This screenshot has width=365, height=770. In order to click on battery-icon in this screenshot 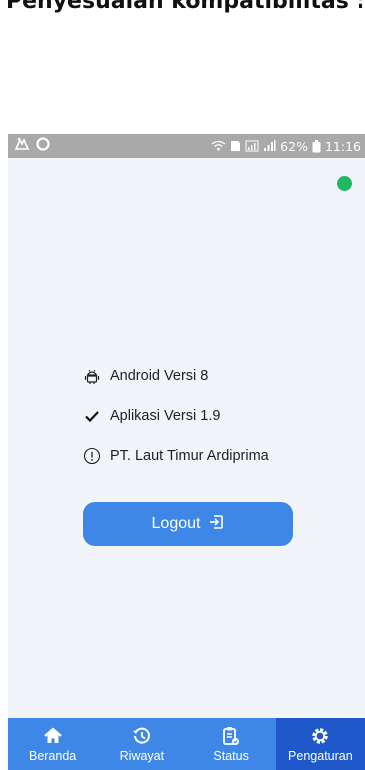, I will do `click(316, 146)`.